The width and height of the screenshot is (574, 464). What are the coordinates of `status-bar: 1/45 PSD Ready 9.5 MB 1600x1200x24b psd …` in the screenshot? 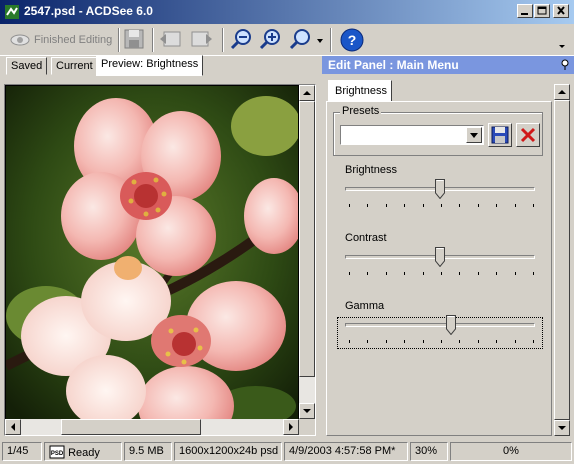 It's located at (287, 451).